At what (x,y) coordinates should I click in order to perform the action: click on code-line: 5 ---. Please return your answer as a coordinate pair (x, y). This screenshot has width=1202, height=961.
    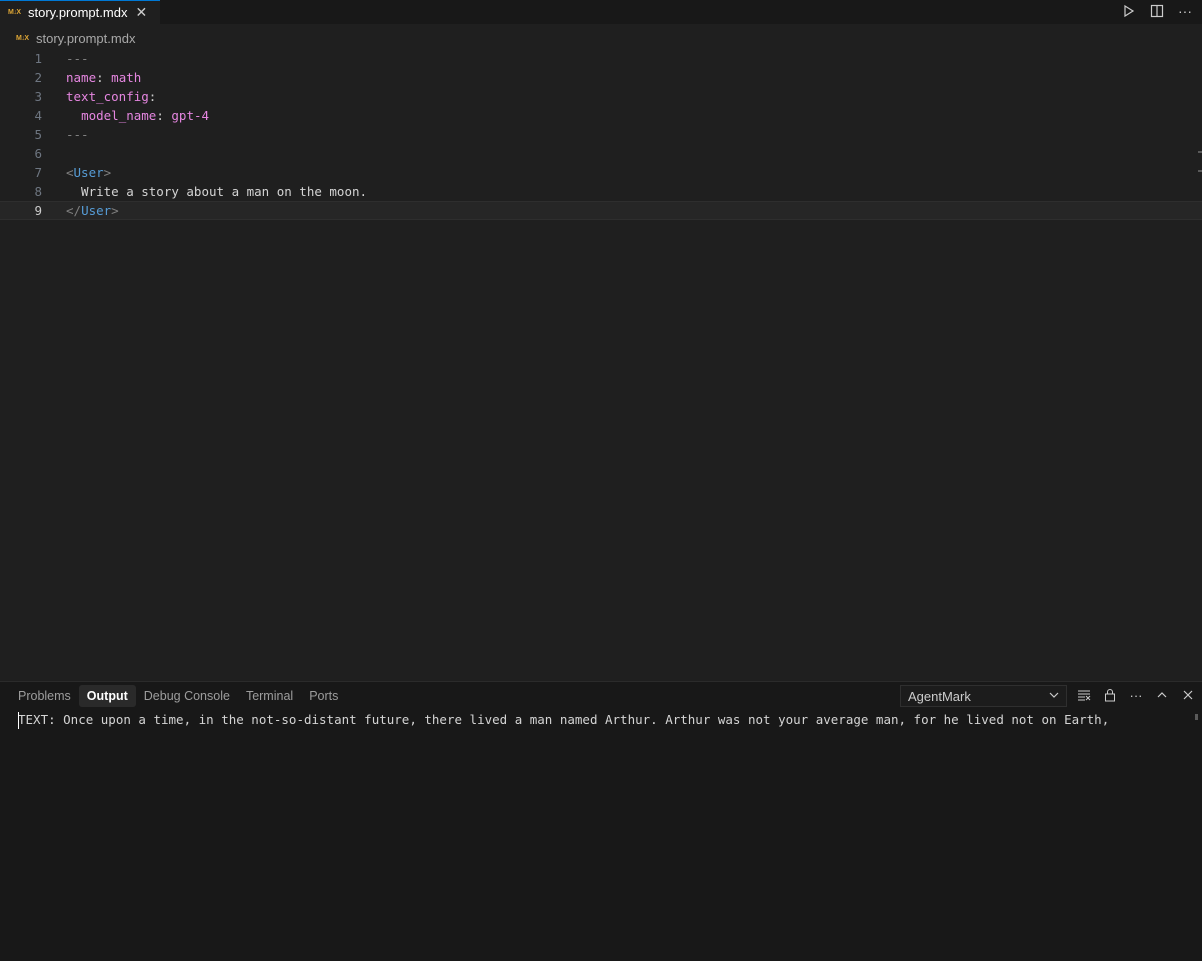
    Looking at the image, I should click on (601, 134).